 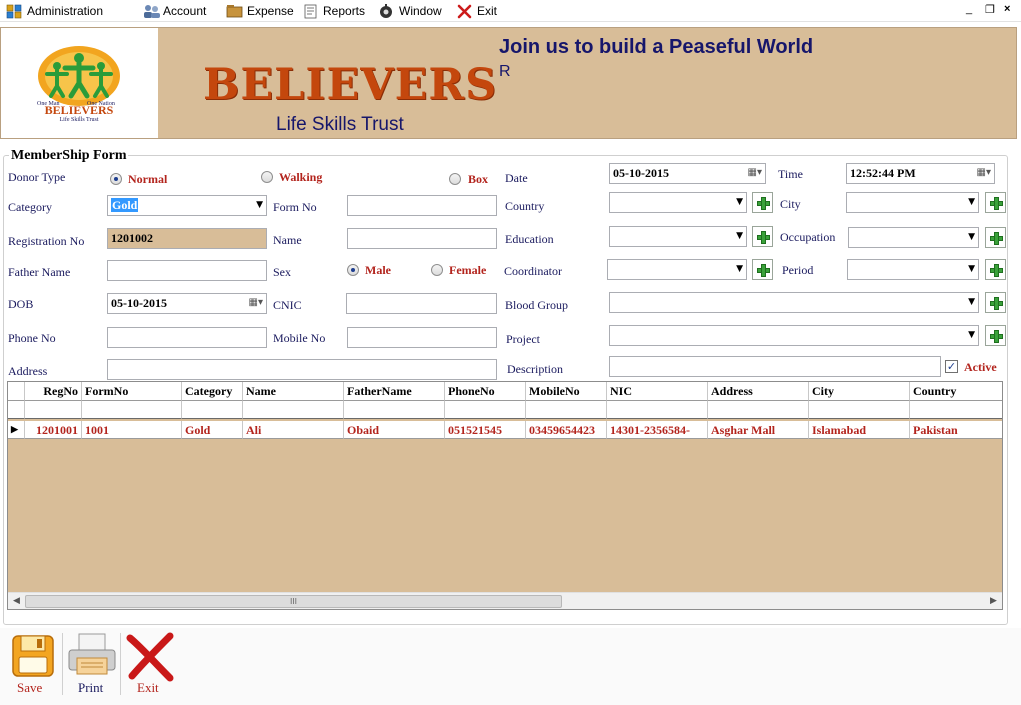 I want to click on filter-name, so click(x=293, y=410).